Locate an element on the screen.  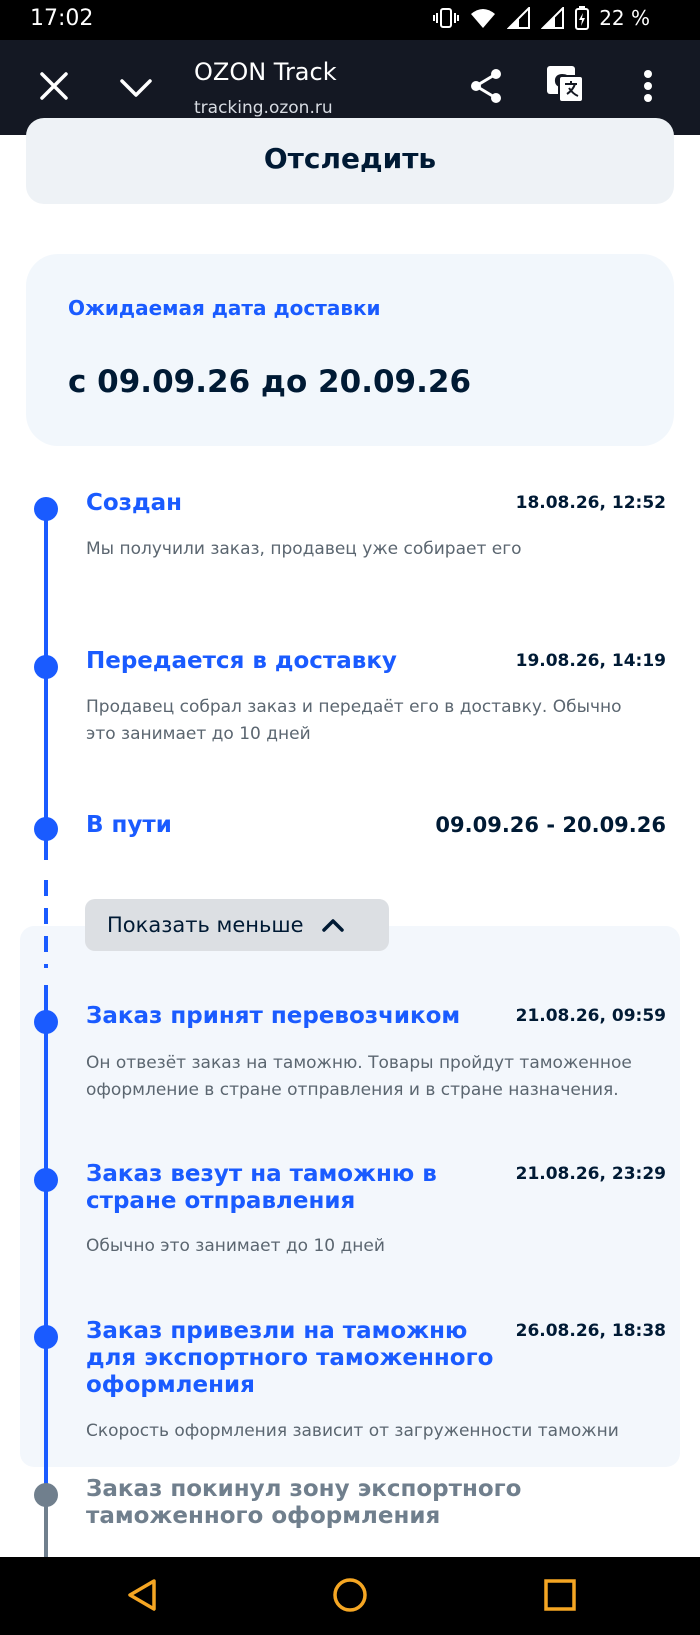
event-title: для экспортного таможенного is located at coordinates (290, 1358).